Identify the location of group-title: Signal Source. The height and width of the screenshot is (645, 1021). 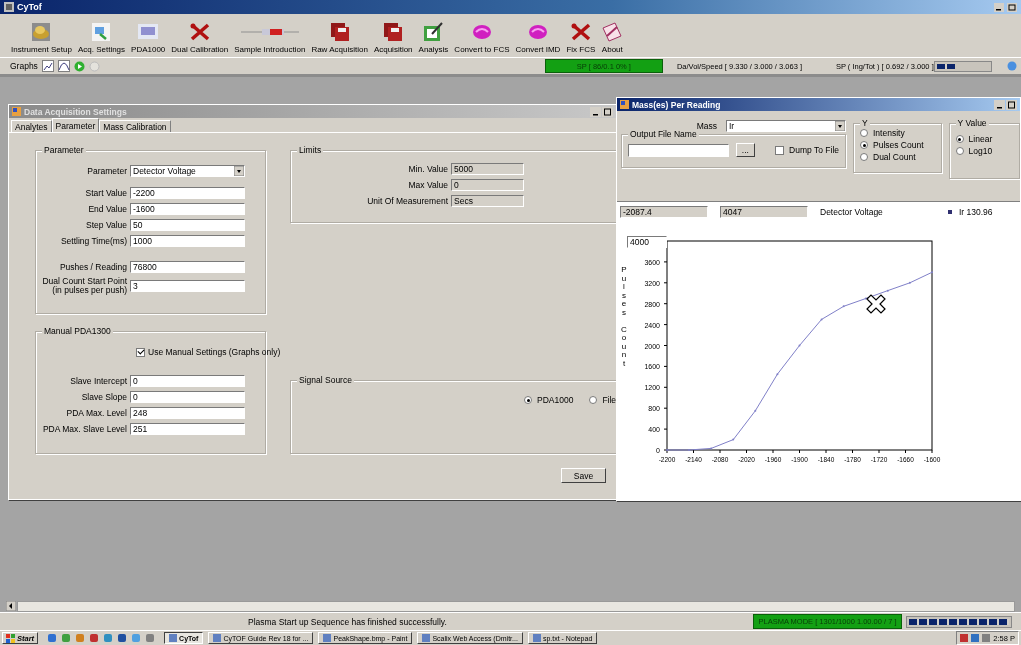
(325, 380).